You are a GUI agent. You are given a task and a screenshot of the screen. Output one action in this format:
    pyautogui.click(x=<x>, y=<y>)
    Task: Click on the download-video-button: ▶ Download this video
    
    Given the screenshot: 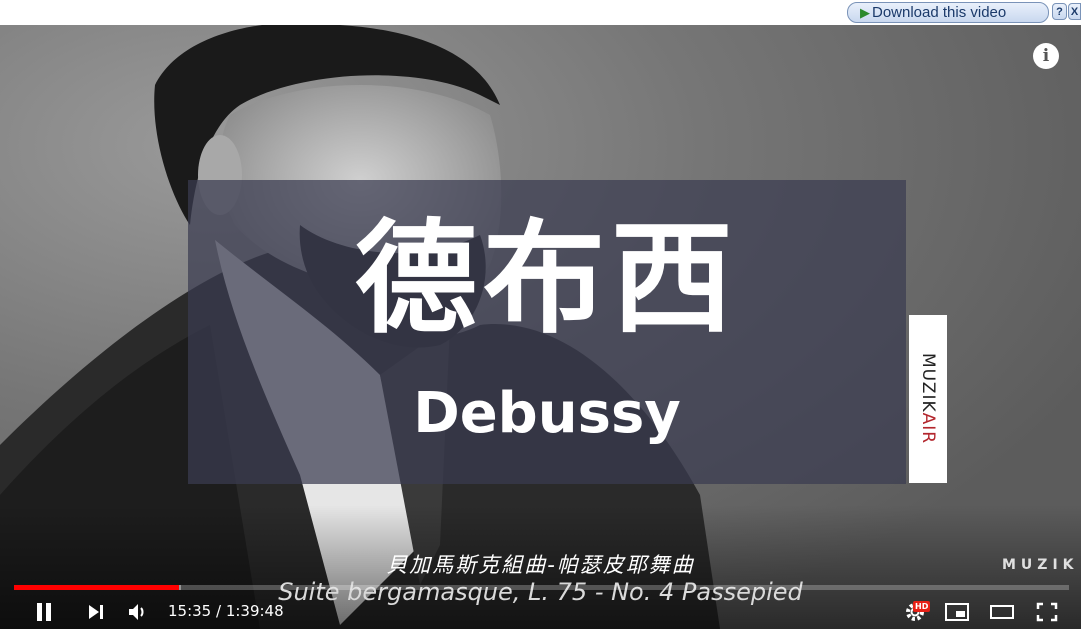 What is the action you would take?
    pyautogui.click(x=948, y=12)
    